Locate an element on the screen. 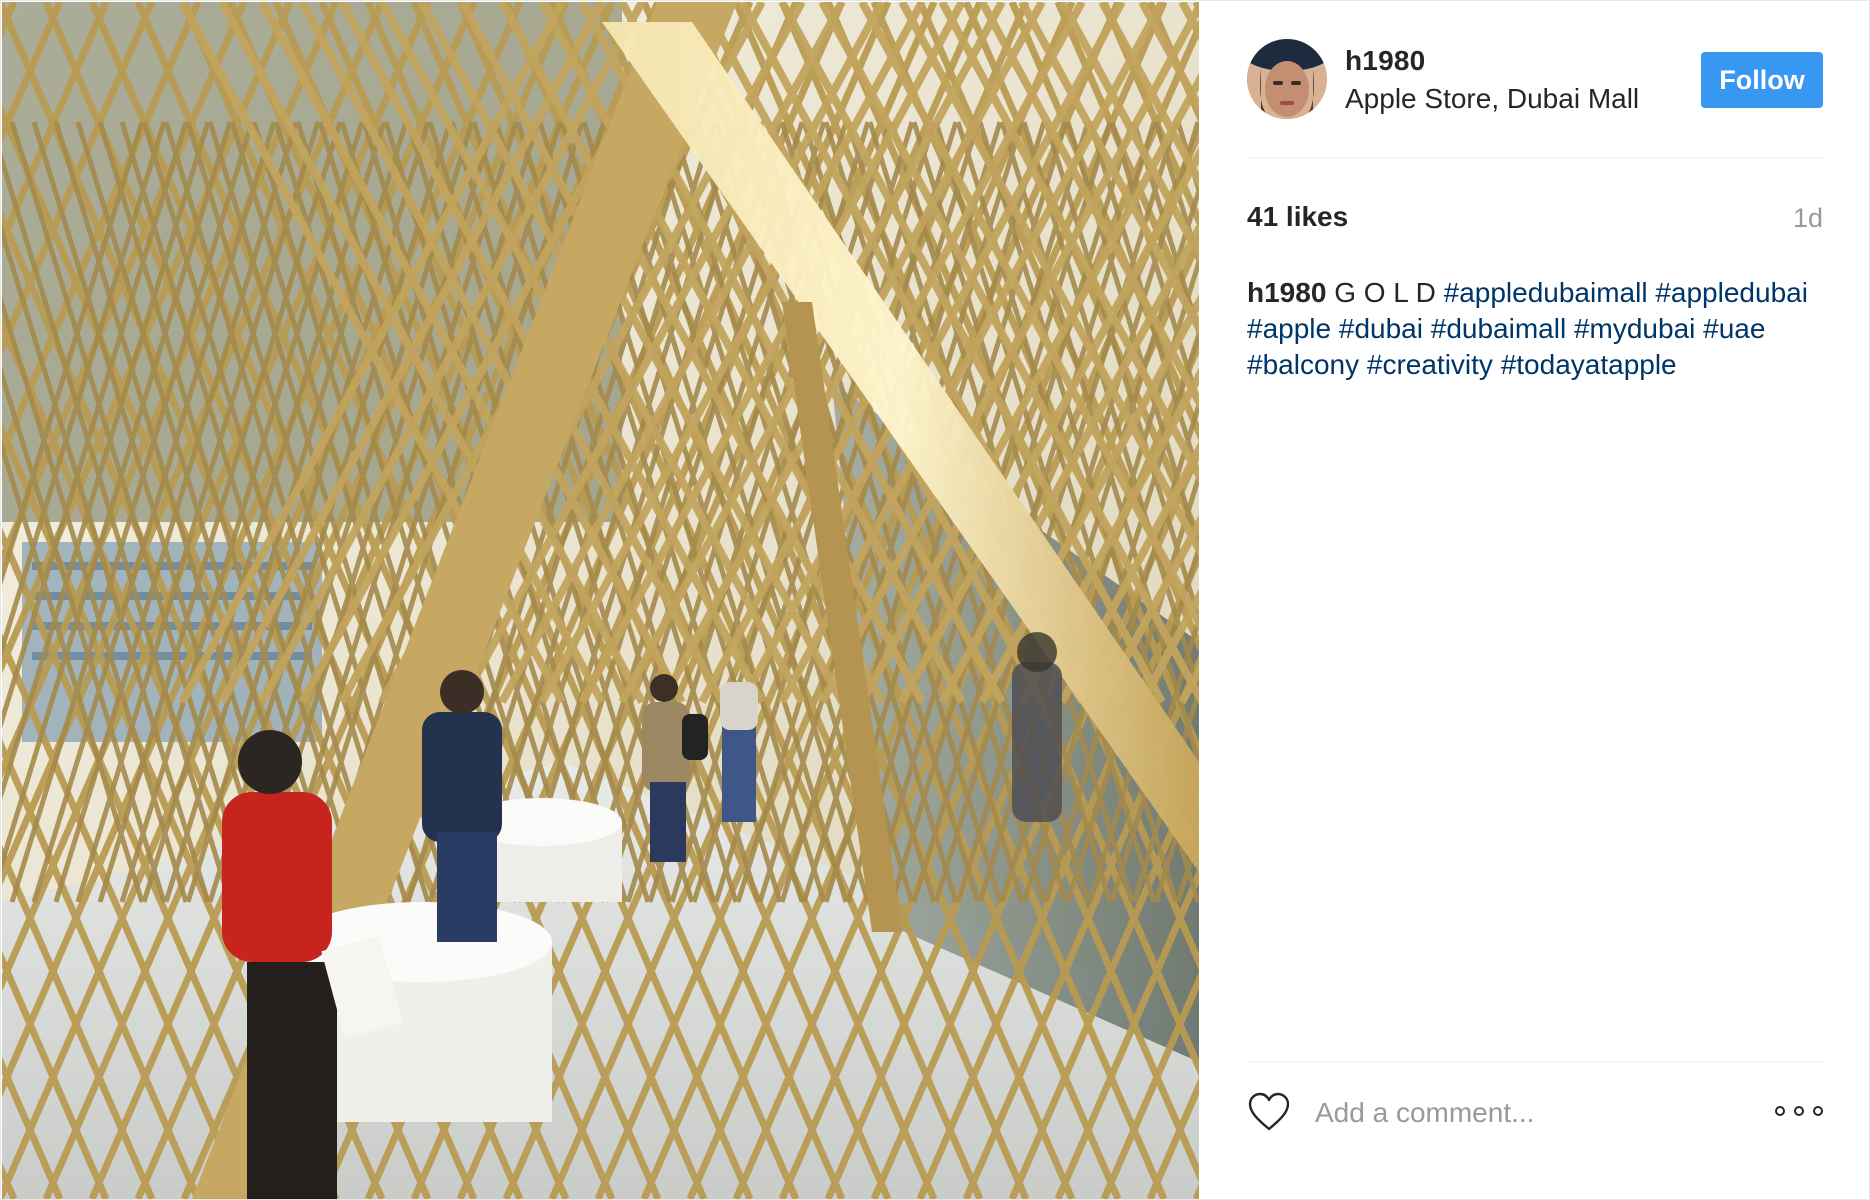 The image size is (1870, 1200). comment-input is located at coordinates (1535, 1113).